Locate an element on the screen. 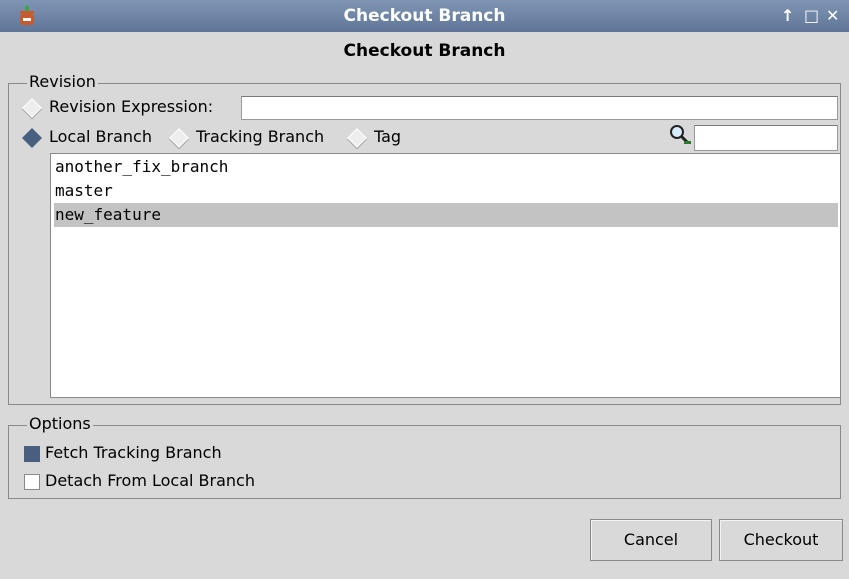  detach-local-checkbox is located at coordinates (32, 482).